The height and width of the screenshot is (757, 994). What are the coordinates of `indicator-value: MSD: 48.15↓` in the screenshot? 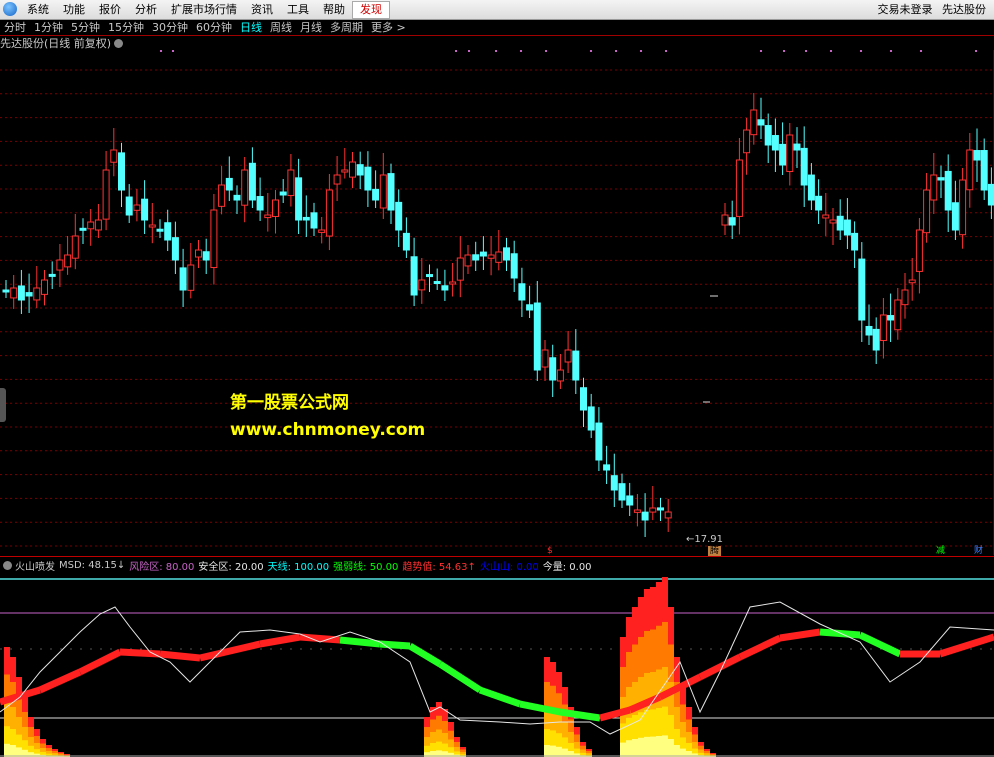 It's located at (92, 565).